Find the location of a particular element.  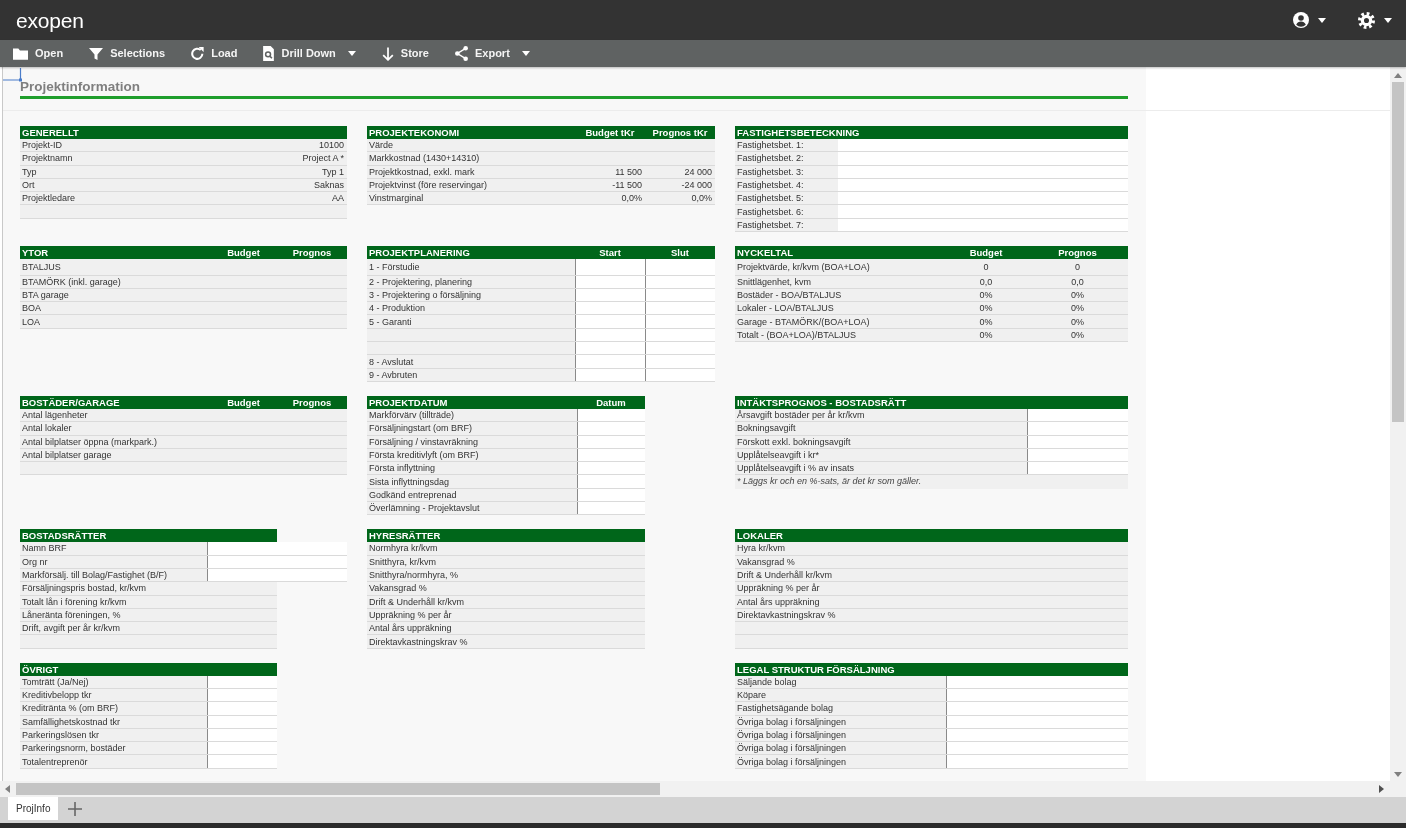

account-menu-button is located at coordinates (1309, 20).